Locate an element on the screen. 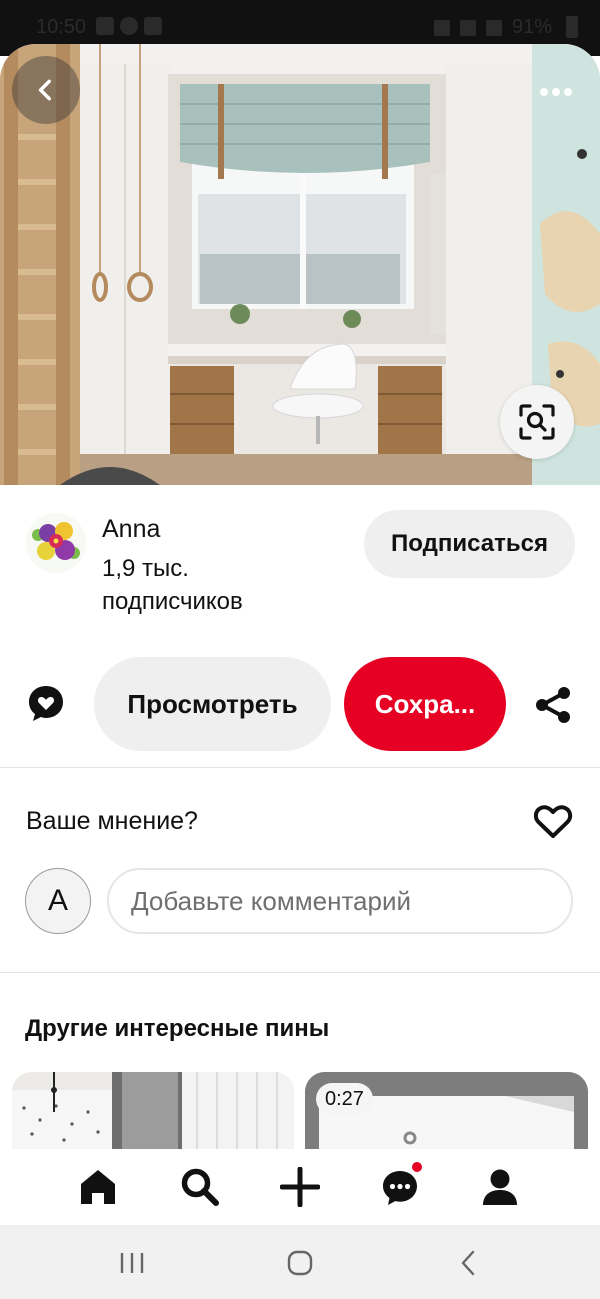 The height and width of the screenshot is (1299, 600). more-icon is located at coordinates (556, 92).